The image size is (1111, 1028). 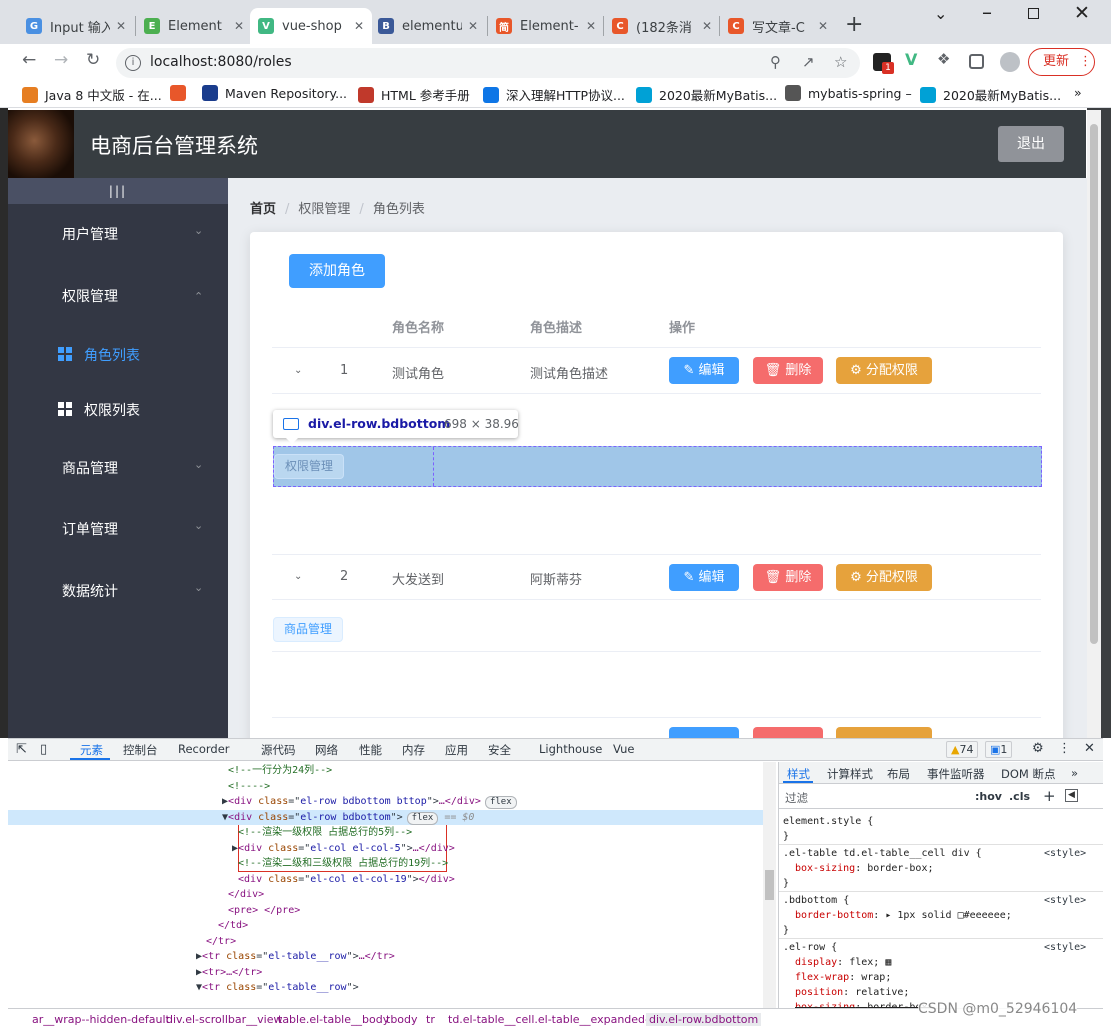 What do you see at coordinates (204, 749) in the screenshot?
I see `devtools-tab: Recorder` at bounding box center [204, 749].